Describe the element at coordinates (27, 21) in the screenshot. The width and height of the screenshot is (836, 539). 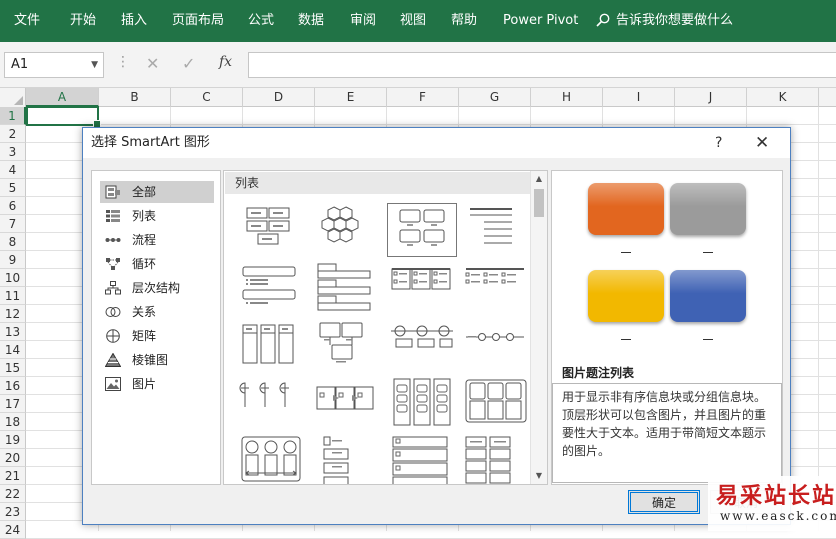
I see `tab-file: 文件` at that location.